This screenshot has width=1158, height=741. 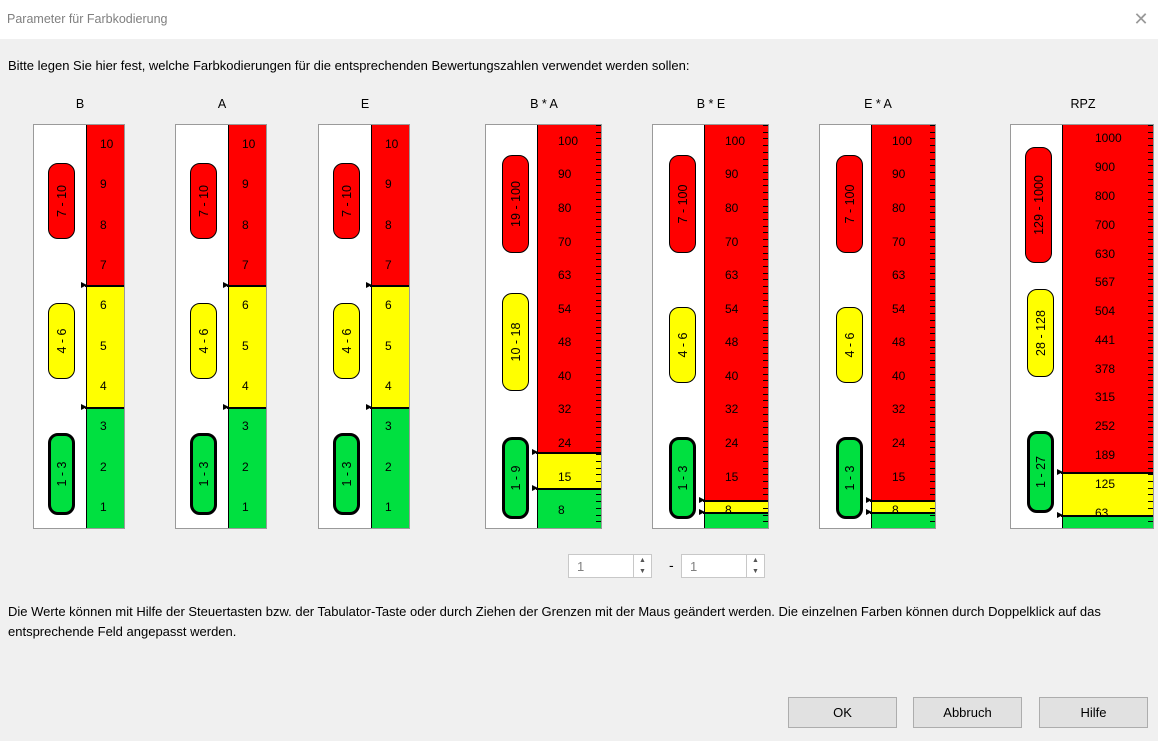 I want to click on range-label-green: 1 - 9, so click(x=515, y=478).